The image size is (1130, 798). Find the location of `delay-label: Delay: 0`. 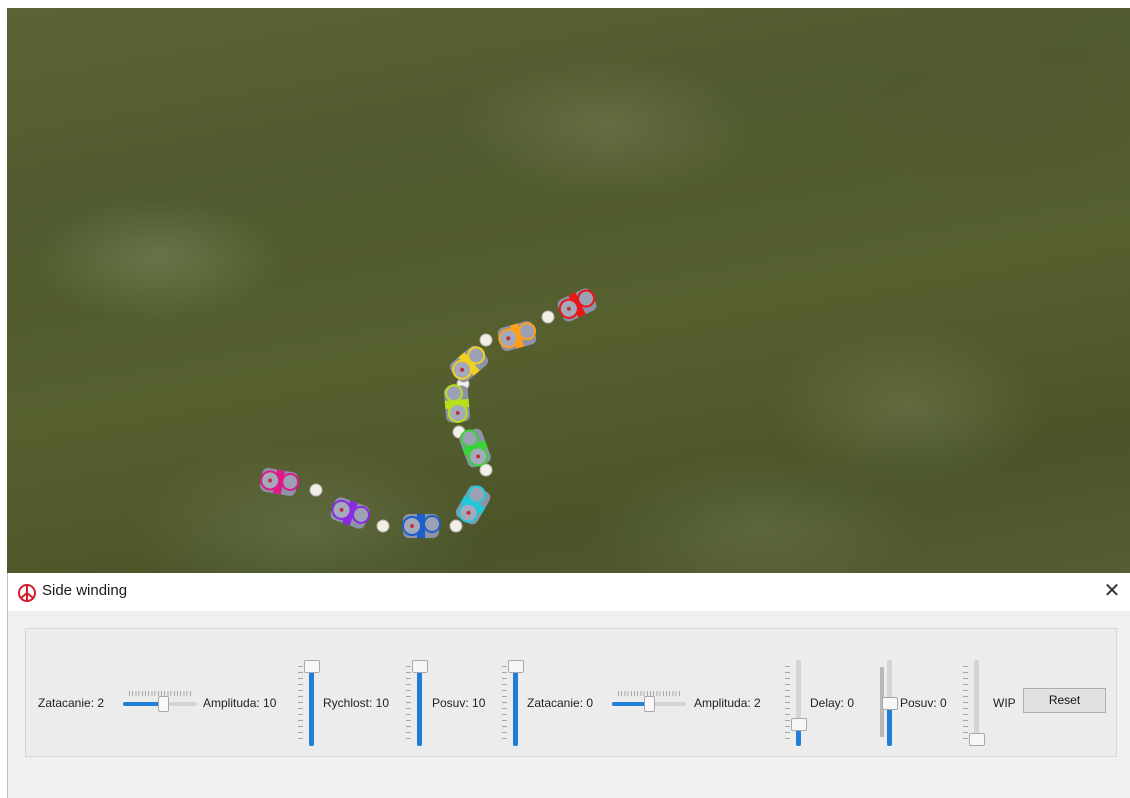

delay-label: Delay: 0 is located at coordinates (832, 703).